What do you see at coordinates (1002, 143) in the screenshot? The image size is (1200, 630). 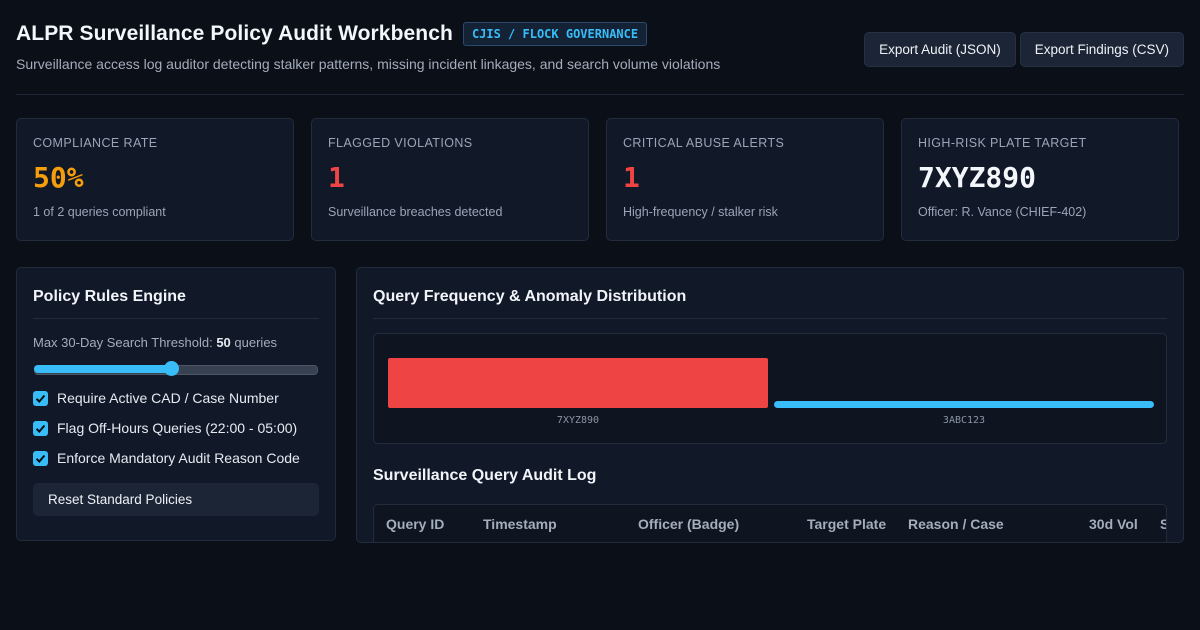 I see `card-label: HIGH-RISK PLATE TARGET` at bounding box center [1002, 143].